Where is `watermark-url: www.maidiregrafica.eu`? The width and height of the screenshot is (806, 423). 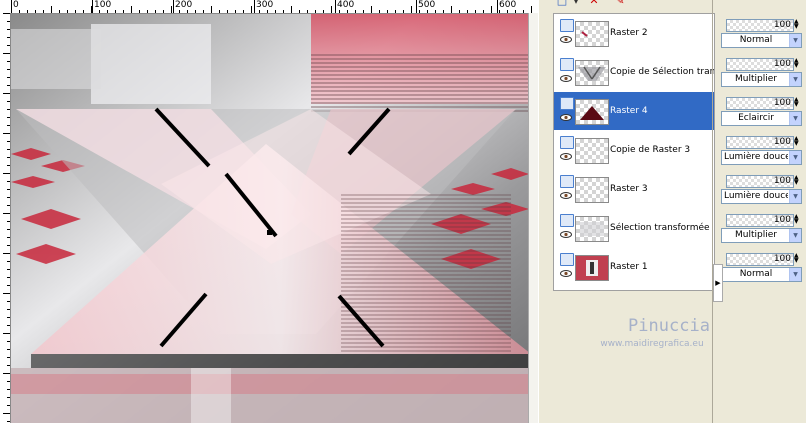
watermark-url: www.maidiregrafica.eu is located at coordinates (652, 344).